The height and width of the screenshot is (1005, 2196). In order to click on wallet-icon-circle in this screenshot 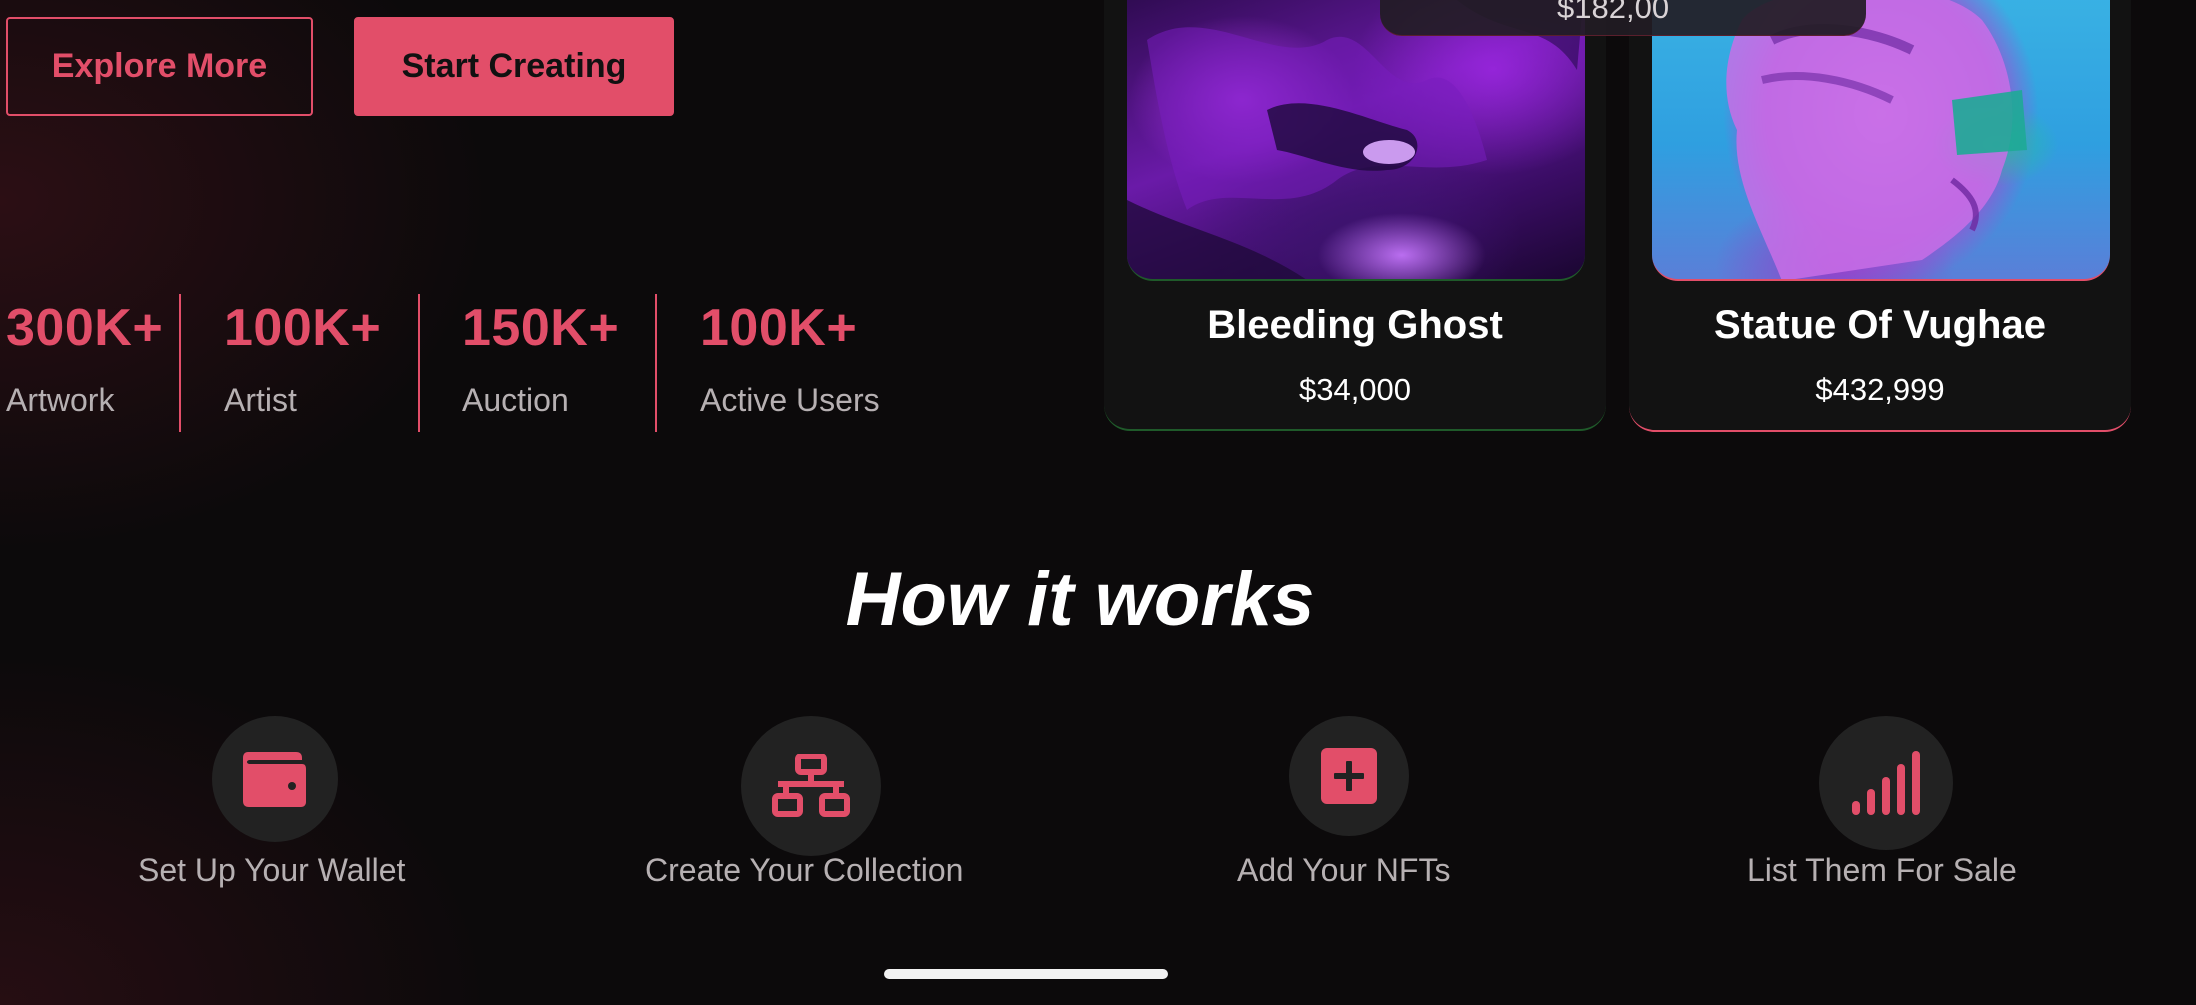, I will do `click(275, 779)`.